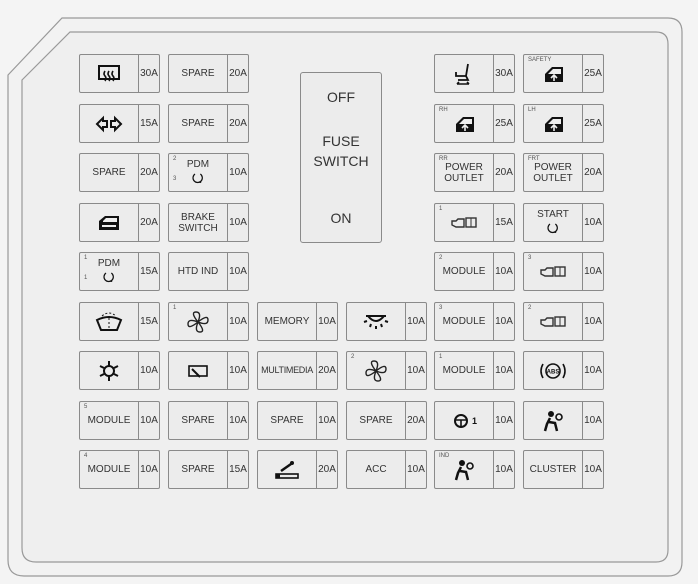  I want to click on fuse-slot: CLUSTER 10A, so click(563, 469).